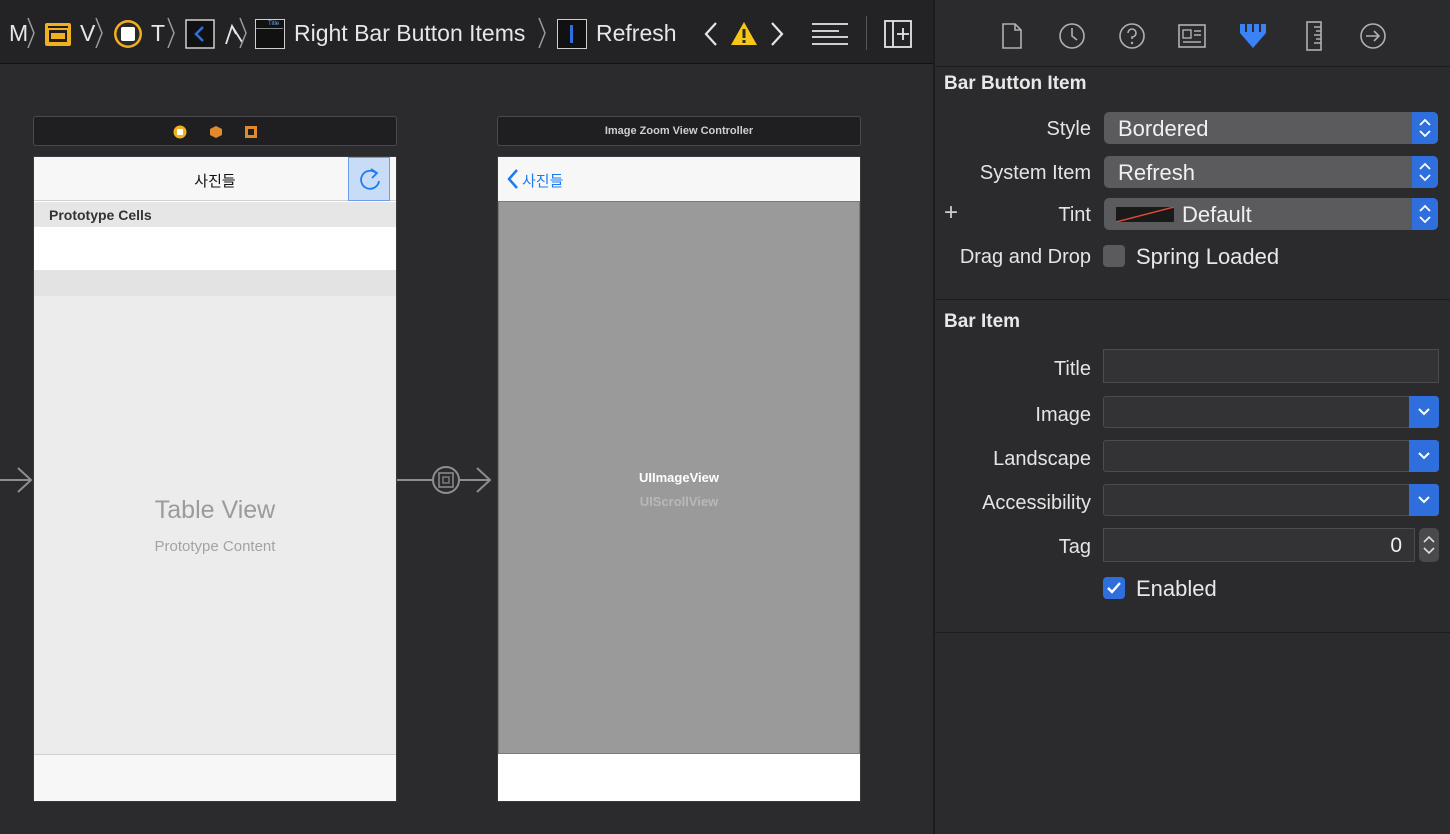  I want to click on jump-bar-item-right-bar-button-items: Right Bar Button Items, so click(409, 33).